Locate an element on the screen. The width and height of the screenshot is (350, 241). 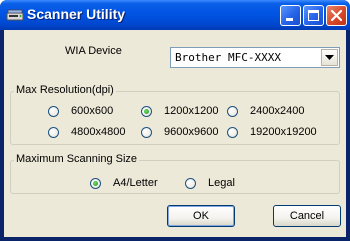
radio-label: A4/Letter is located at coordinates (135, 183).